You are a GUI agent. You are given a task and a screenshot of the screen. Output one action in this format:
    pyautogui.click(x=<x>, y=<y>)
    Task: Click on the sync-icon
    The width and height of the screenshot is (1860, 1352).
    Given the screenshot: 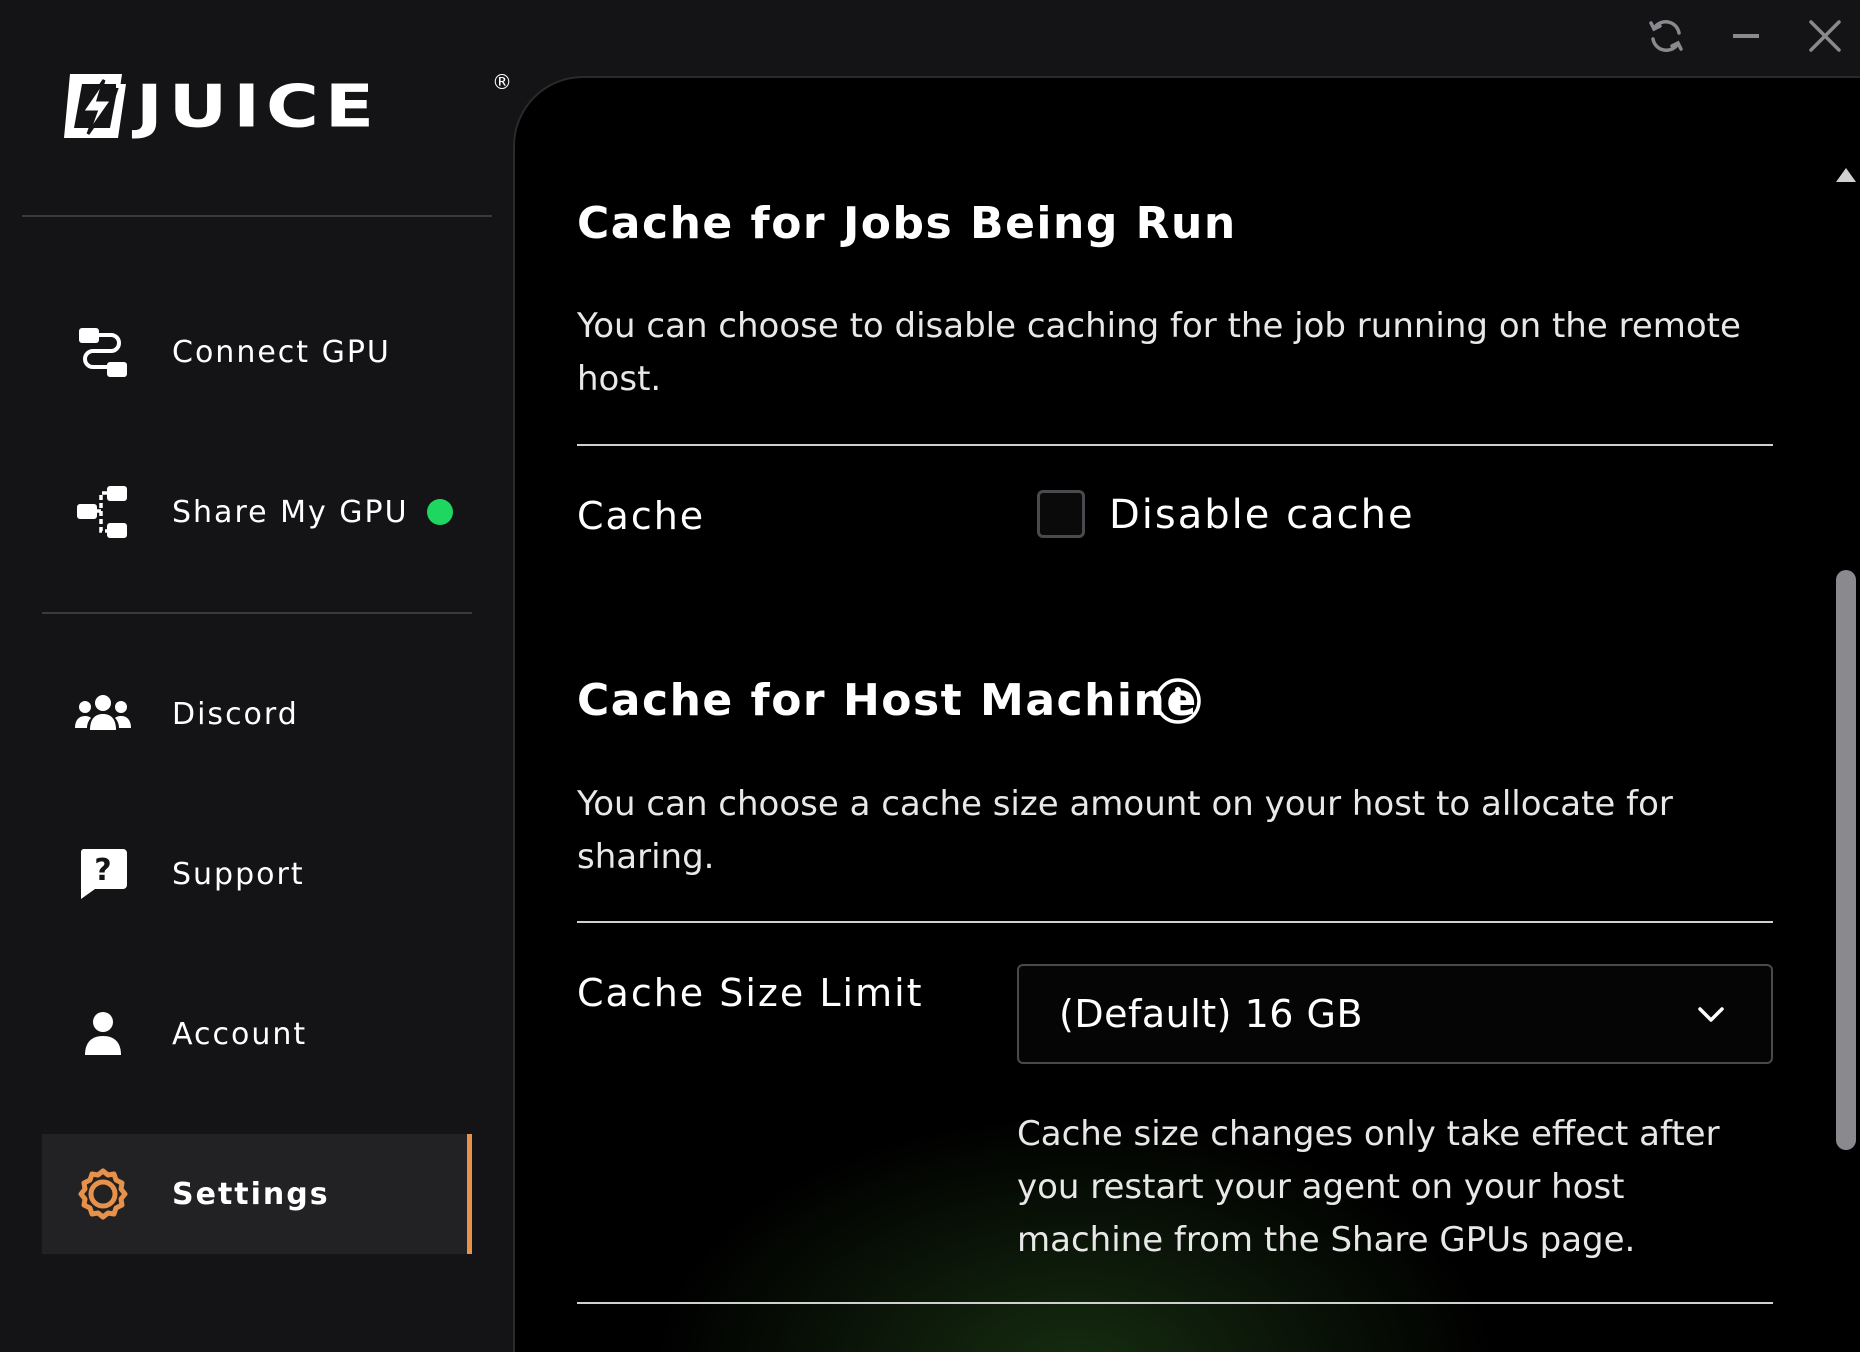 What is the action you would take?
    pyautogui.click(x=1666, y=36)
    